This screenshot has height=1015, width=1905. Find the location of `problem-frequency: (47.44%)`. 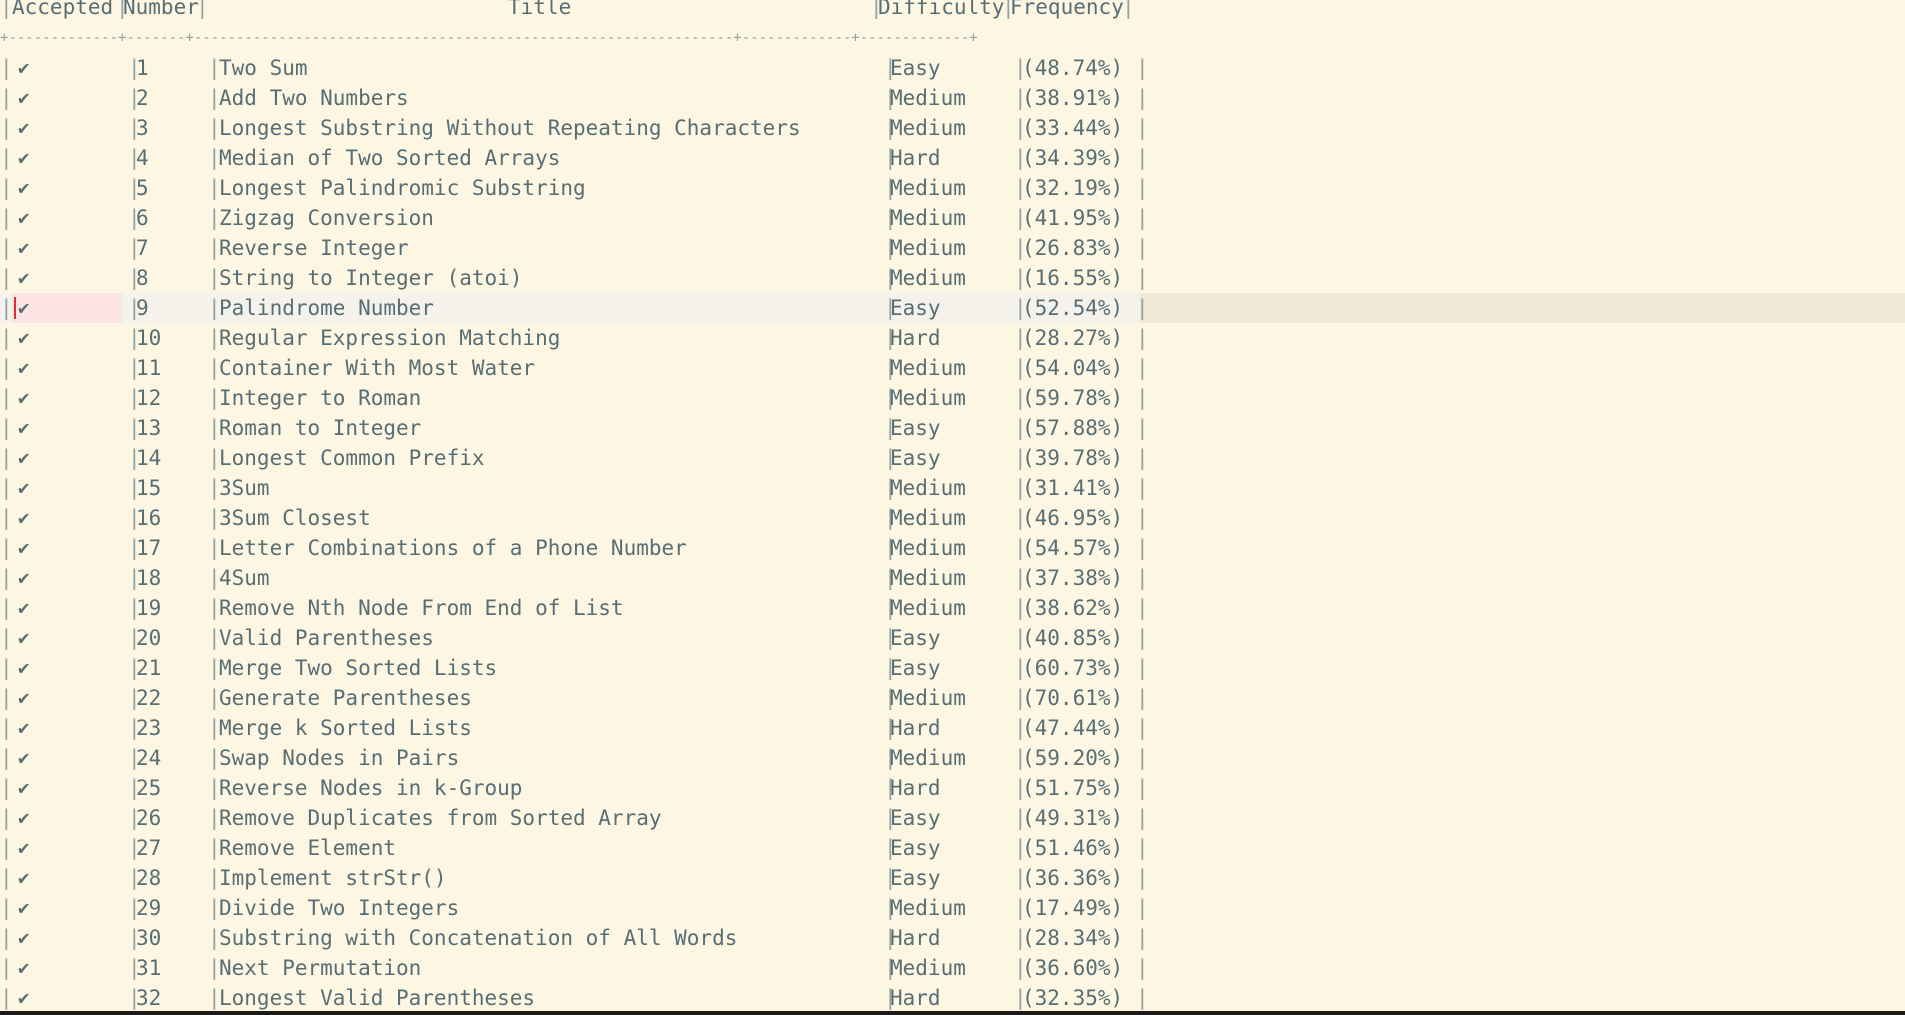

problem-frequency: (47.44%) is located at coordinates (1073, 728).